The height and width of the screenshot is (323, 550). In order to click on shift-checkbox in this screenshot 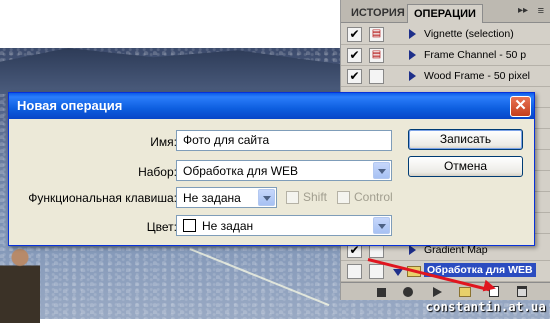, I will do `click(292, 197)`.